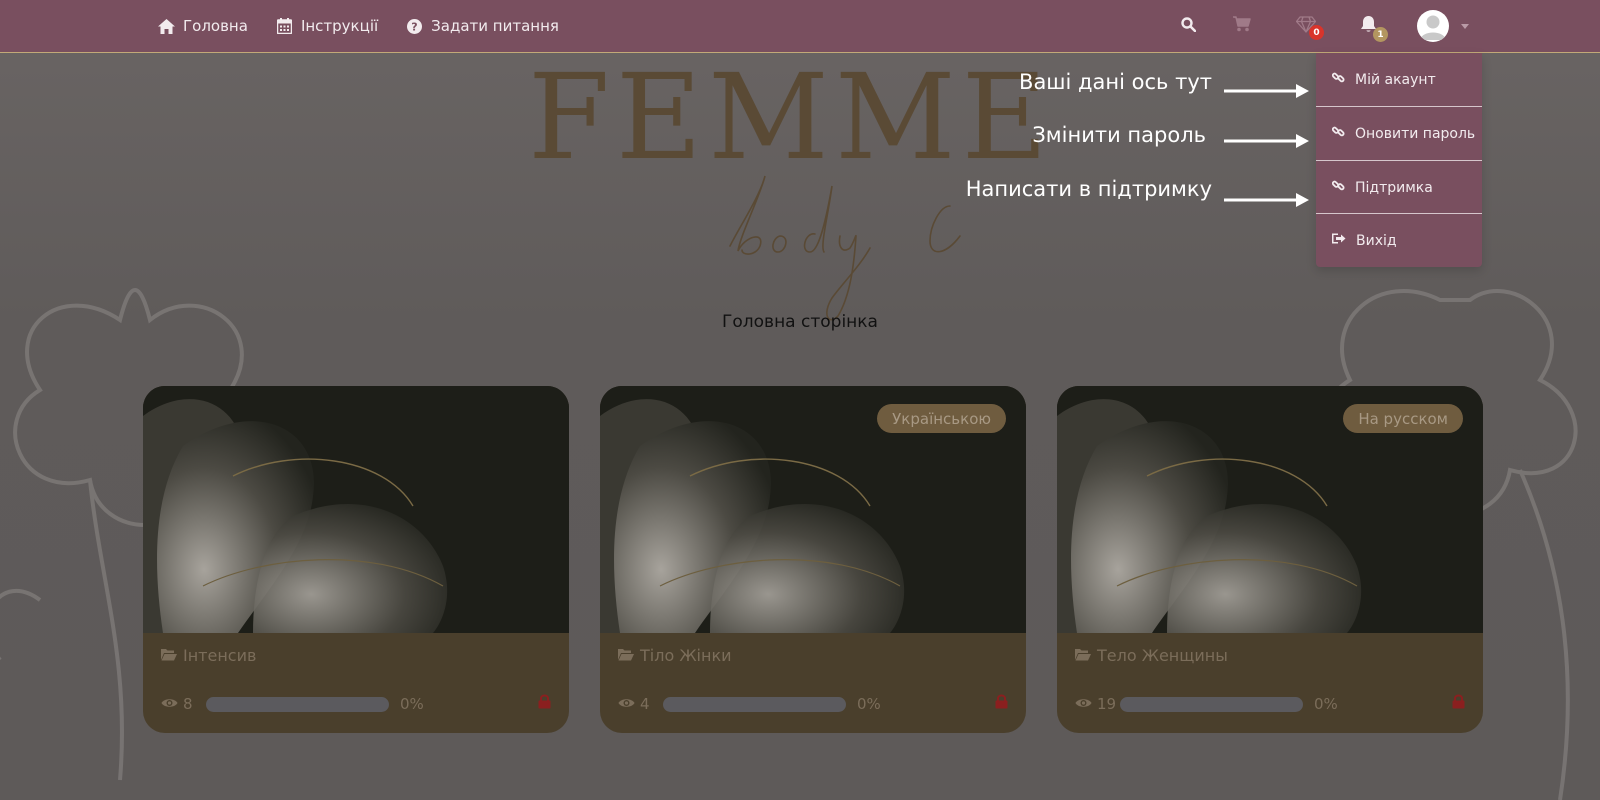 This screenshot has width=1600, height=800. What do you see at coordinates (188, 704) in the screenshot?
I see `views-number: 8` at bounding box center [188, 704].